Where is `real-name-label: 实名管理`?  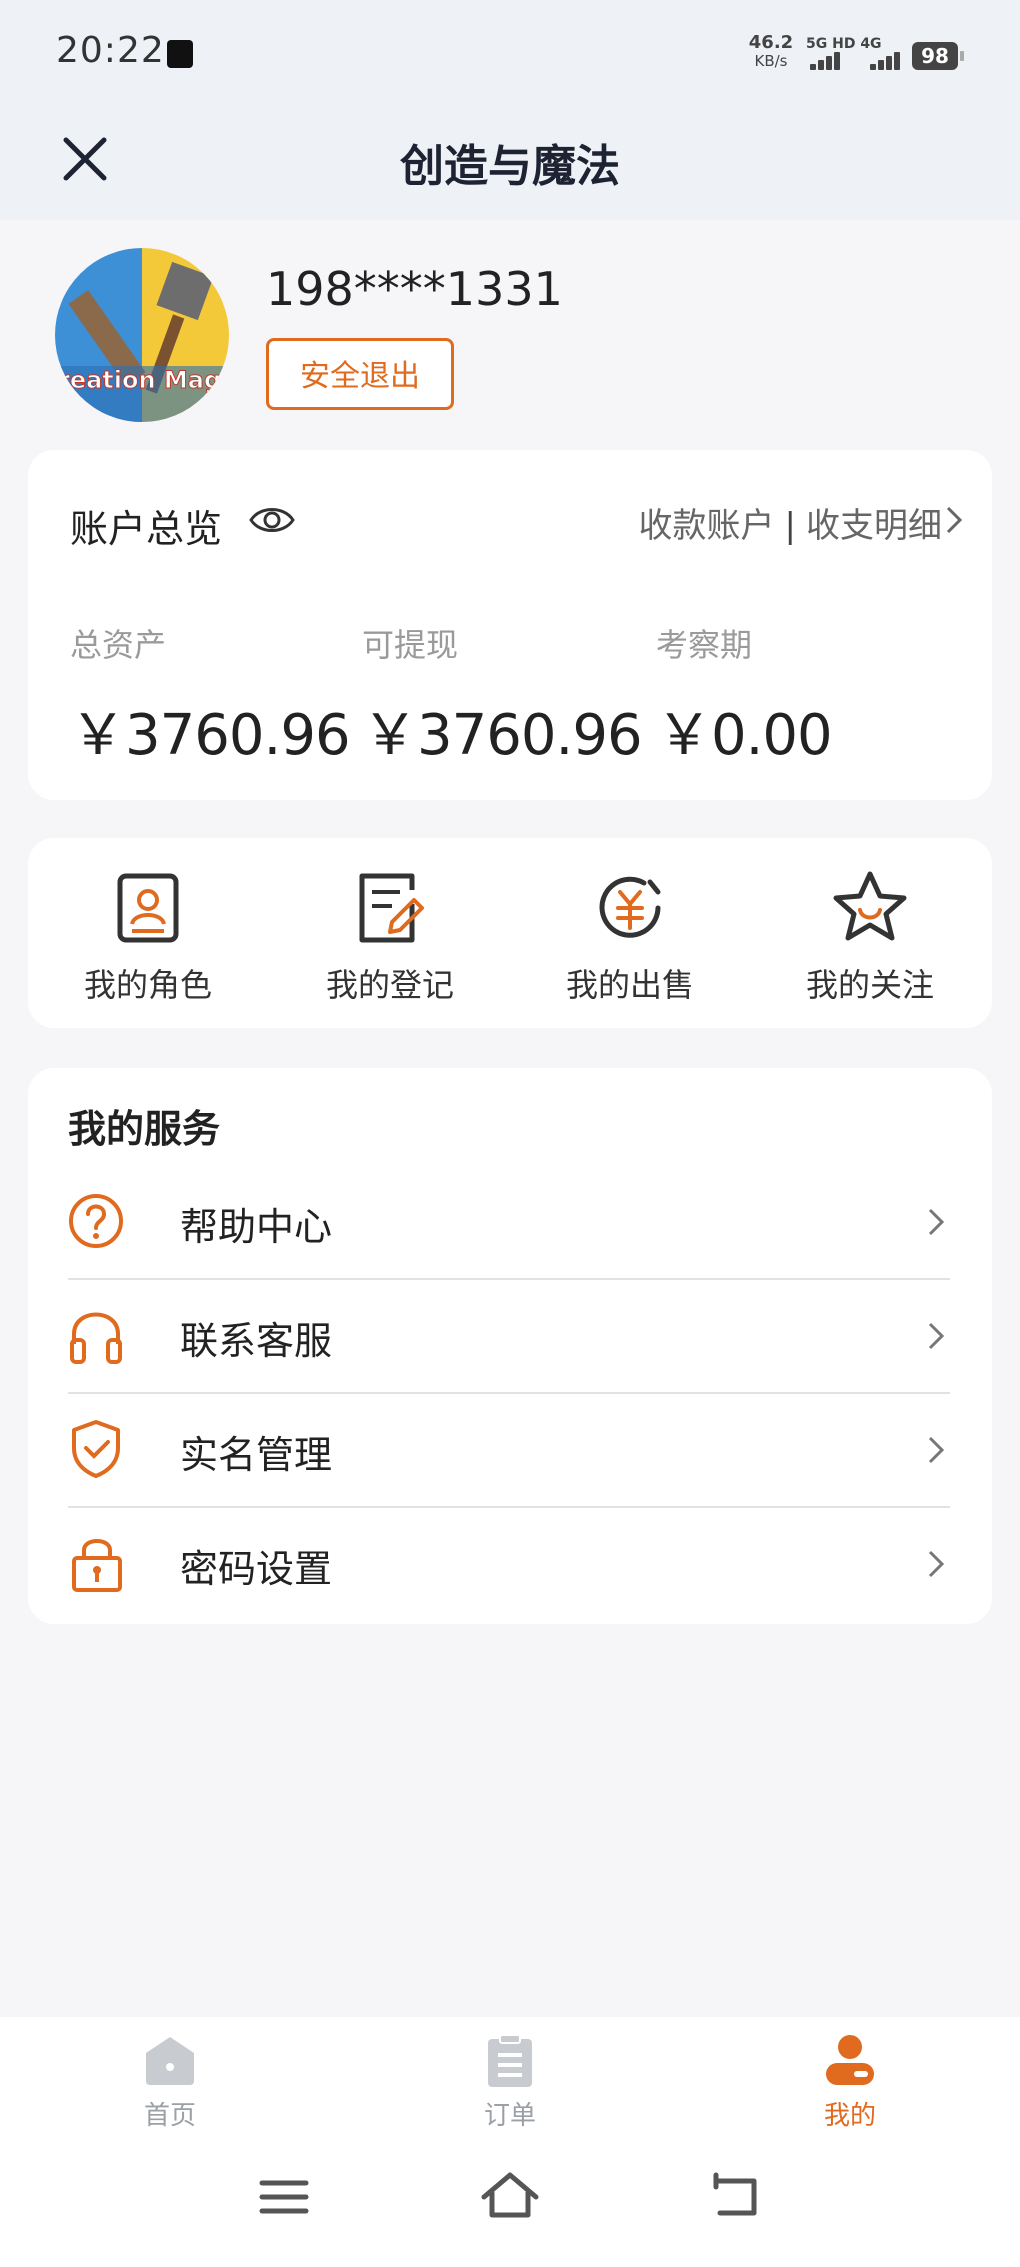
real-name-label: 实名管理 is located at coordinates (256, 1455).